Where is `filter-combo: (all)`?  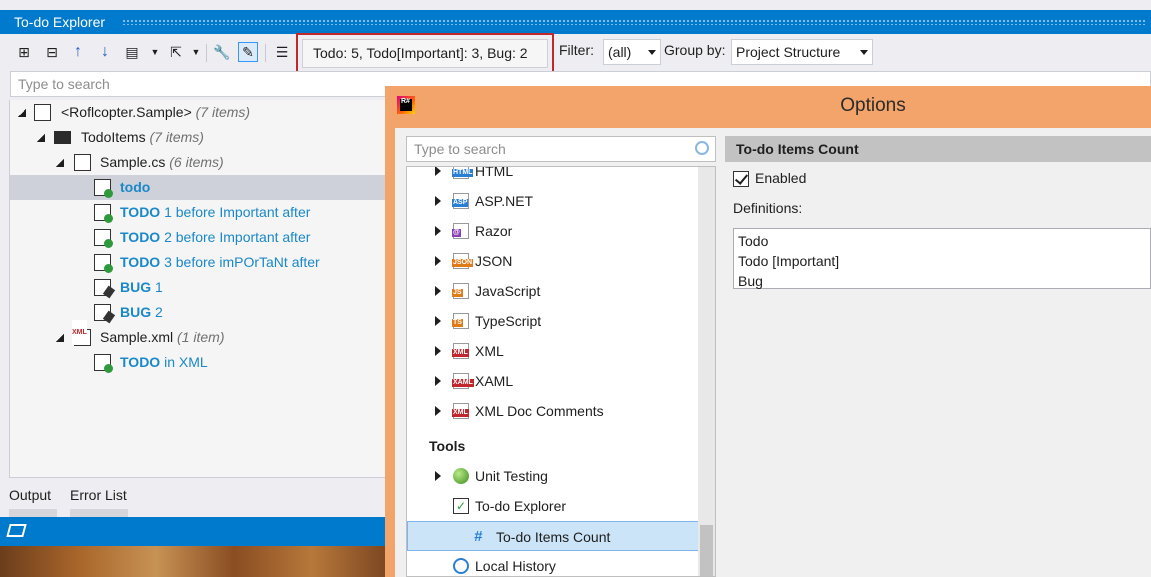 filter-combo: (all) is located at coordinates (632, 52).